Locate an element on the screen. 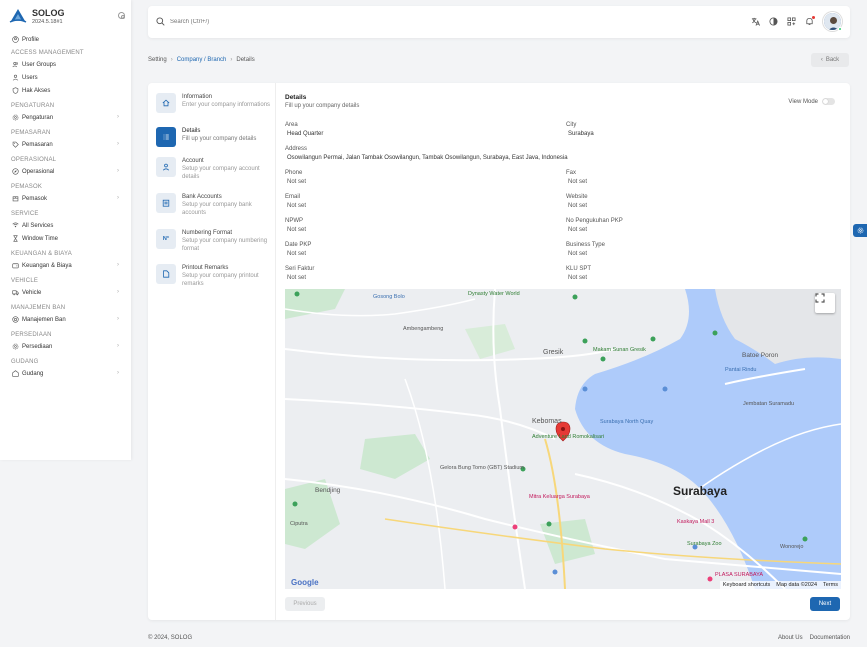 The image size is (867, 647). nav-section-title: GUDANG is located at coordinates (25, 362).